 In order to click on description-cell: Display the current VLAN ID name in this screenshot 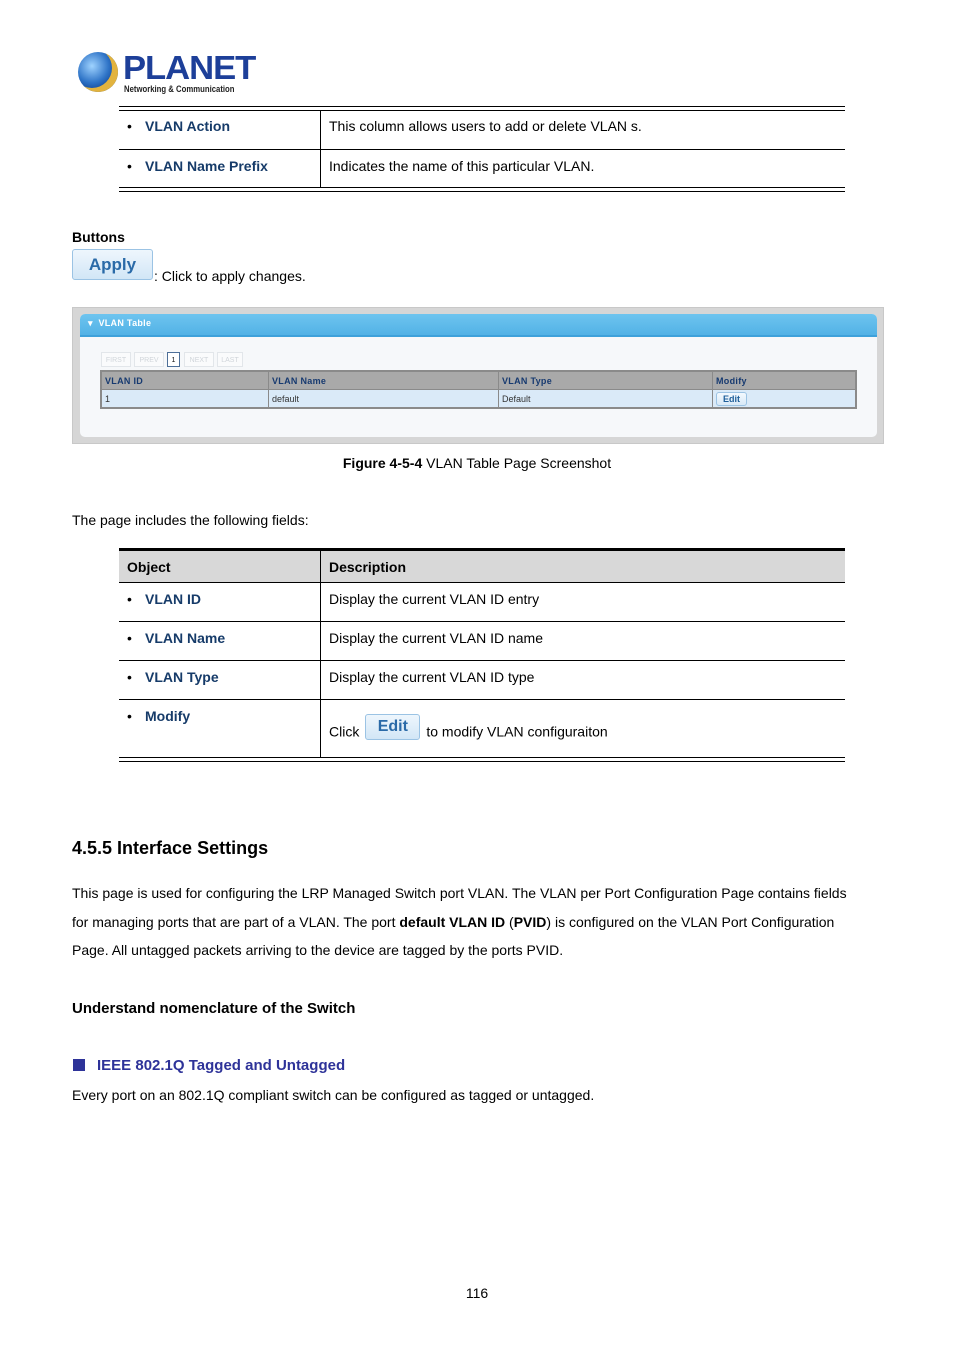, I will do `click(582, 641)`.